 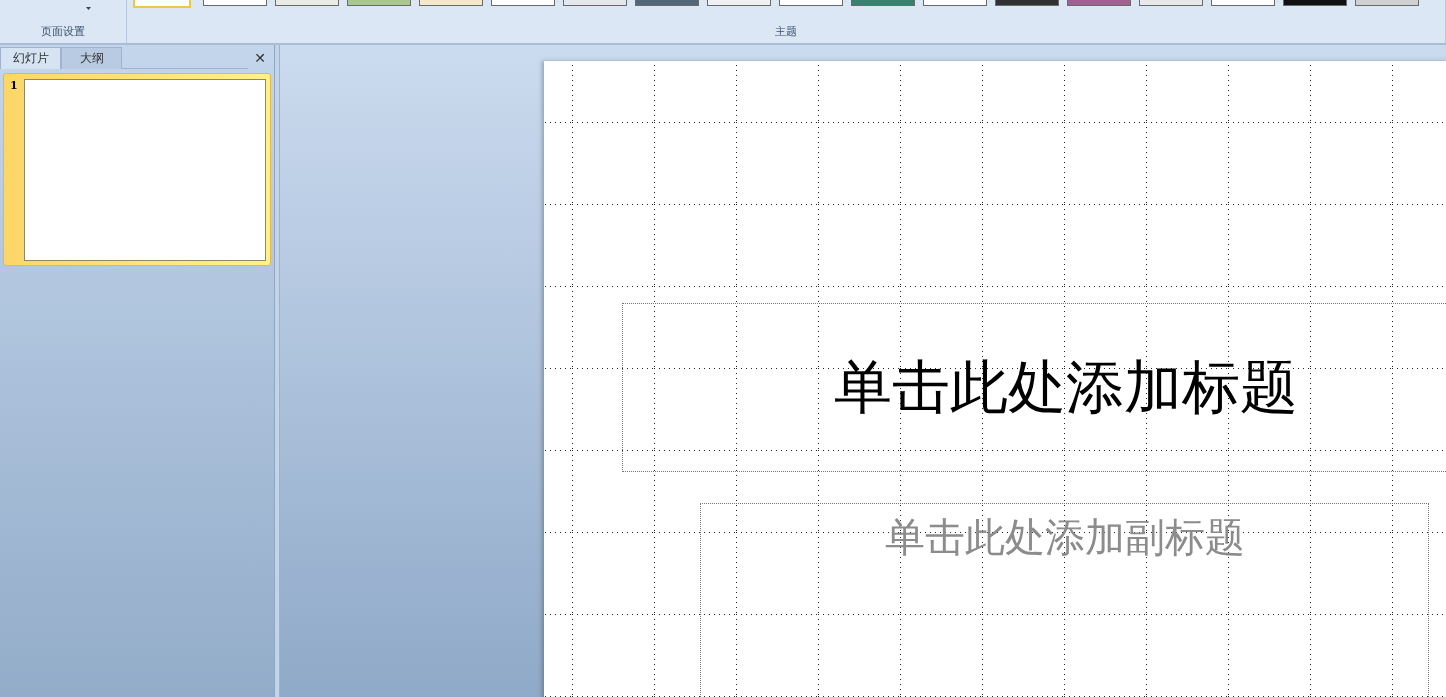 What do you see at coordinates (88, 8) in the screenshot?
I see `caret-icon` at bounding box center [88, 8].